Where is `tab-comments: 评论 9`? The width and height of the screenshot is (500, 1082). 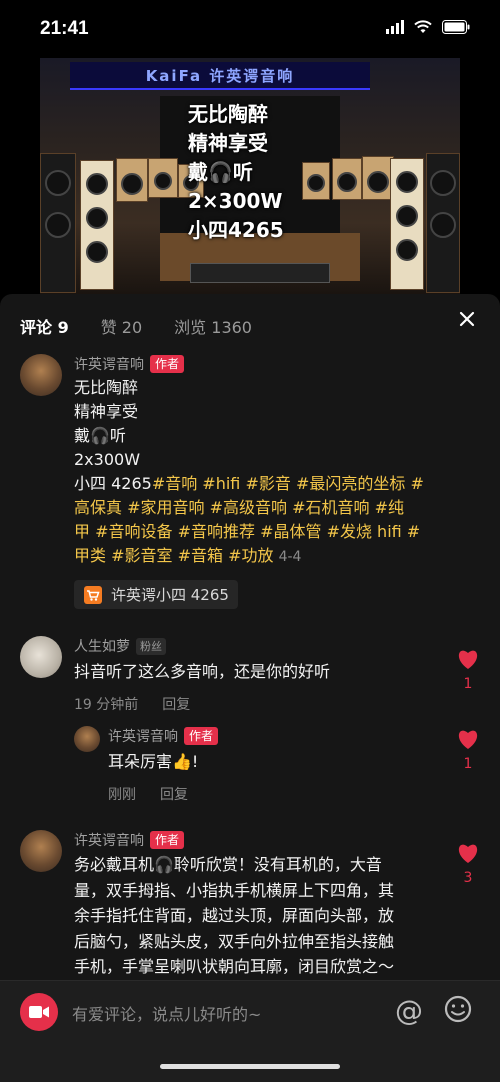
tab-comments: 评论 9 is located at coordinates (44, 326).